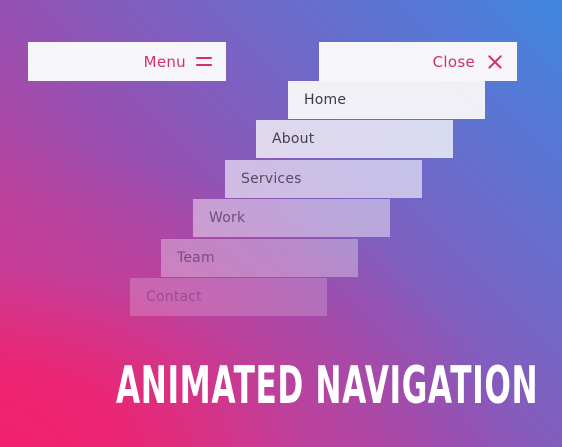 The image size is (562, 447). What do you see at coordinates (323, 179) in the screenshot?
I see `nav-item-services: Services` at bounding box center [323, 179].